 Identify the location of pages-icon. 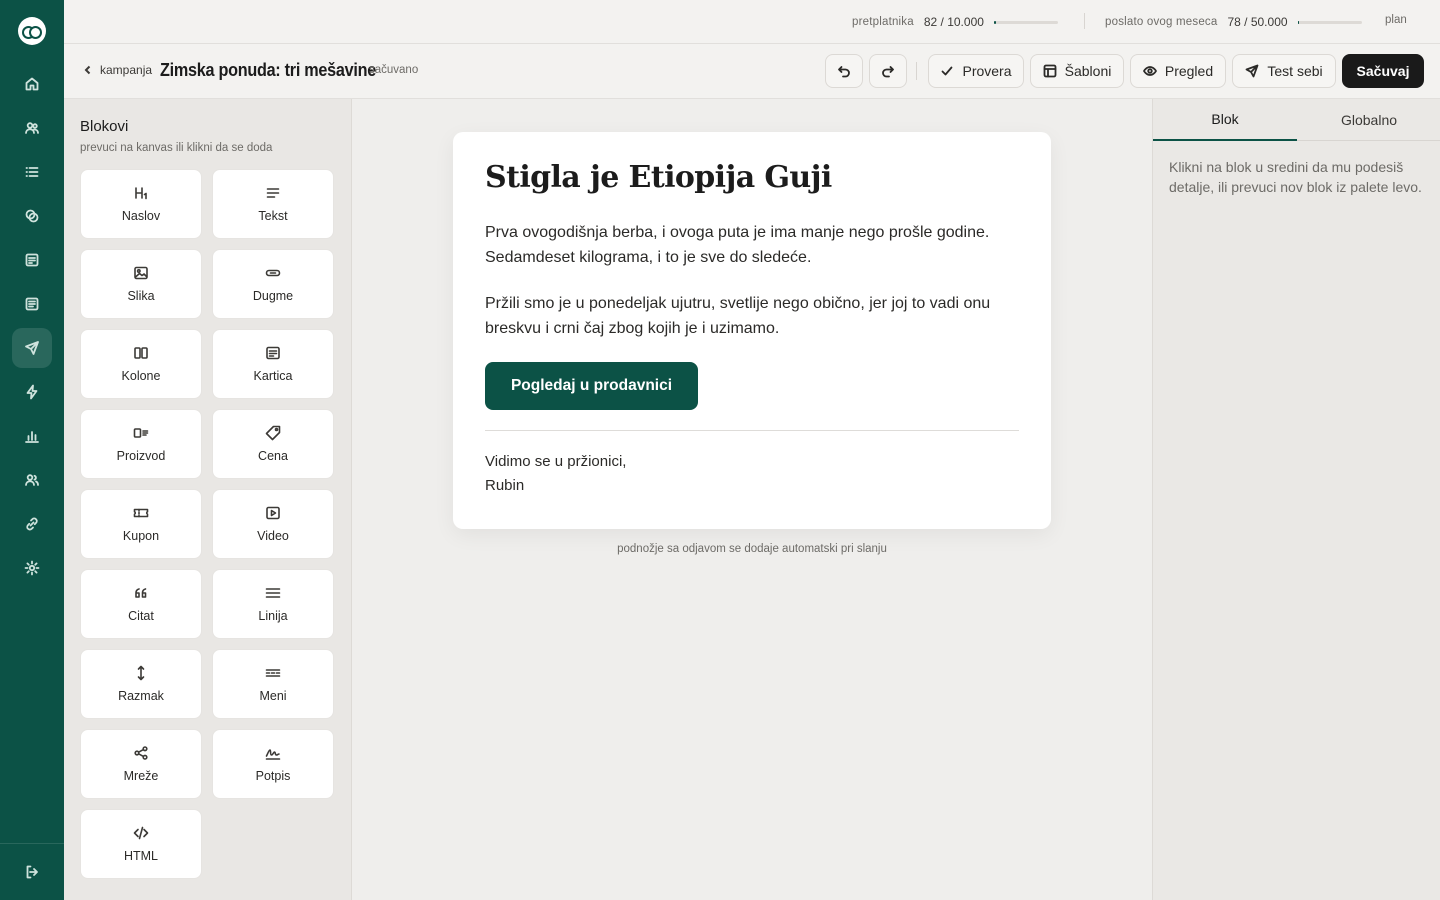
(32, 304).